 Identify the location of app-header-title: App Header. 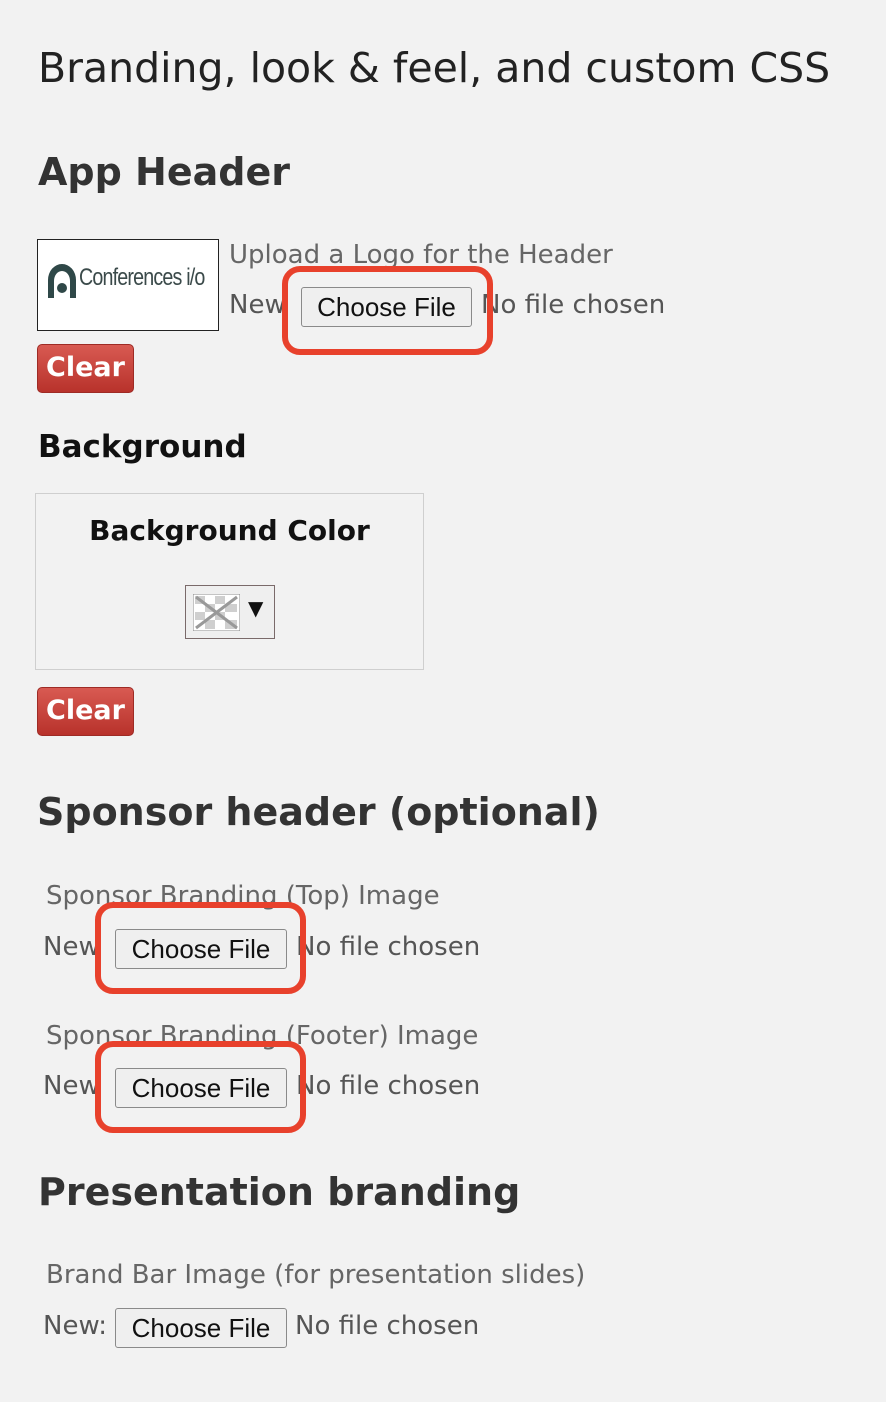
(164, 172).